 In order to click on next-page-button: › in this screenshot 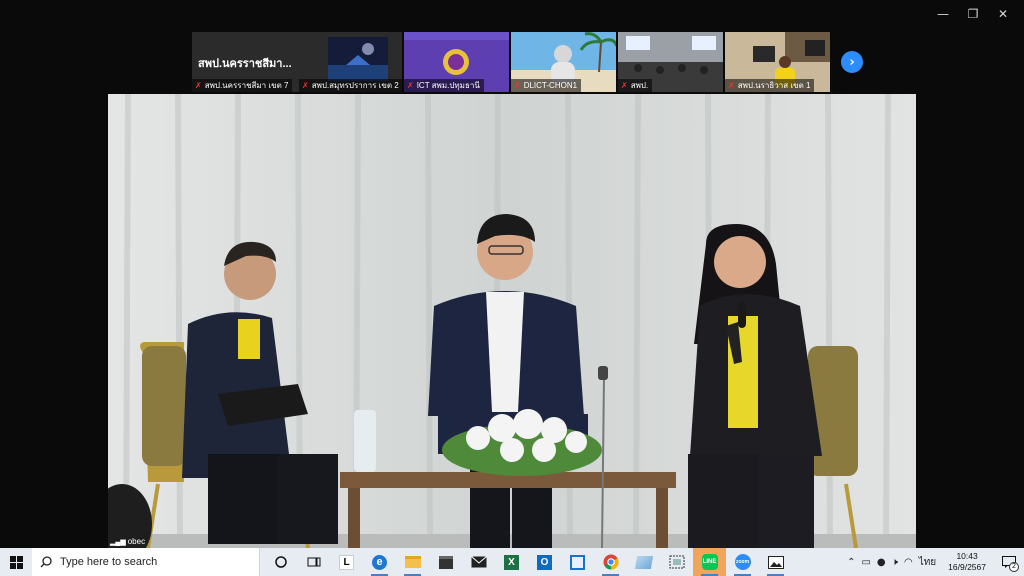, I will do `click(852, 62)`.